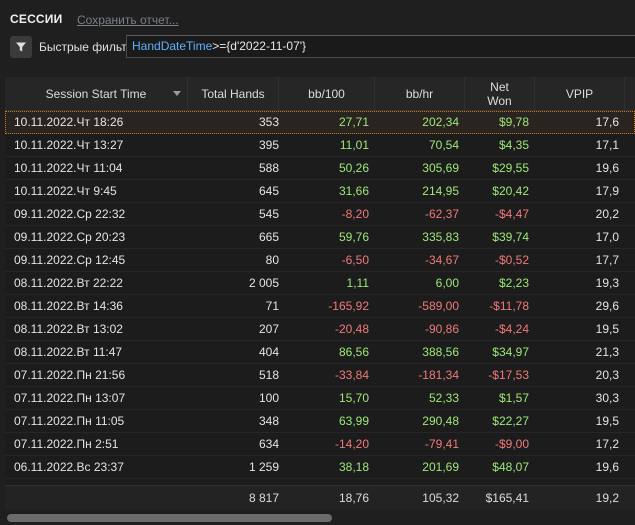 The width and height of the screenshot is (635, 525). Describe the element at coordinates (511, 260) in the screenshot. I see `cell-net-won: -$0,52` at that location.